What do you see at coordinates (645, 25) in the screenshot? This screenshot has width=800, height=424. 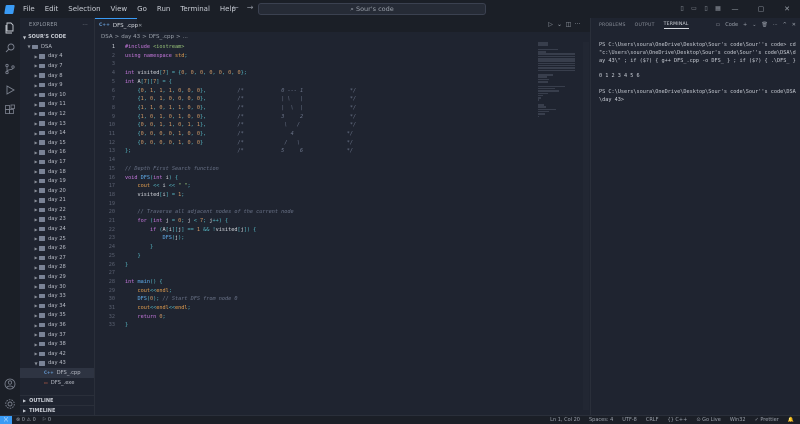 I see `tab-output: OUTPUT` at bounding box center [645, 25].